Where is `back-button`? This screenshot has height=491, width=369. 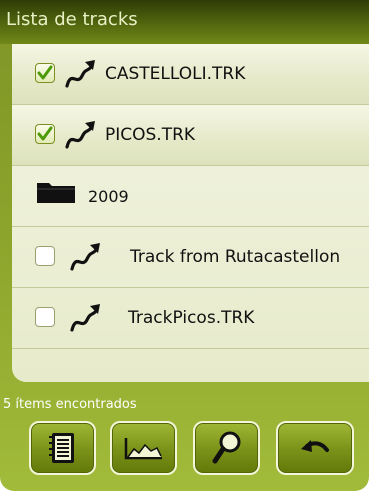 back-button is located at coordinates (315, 448).